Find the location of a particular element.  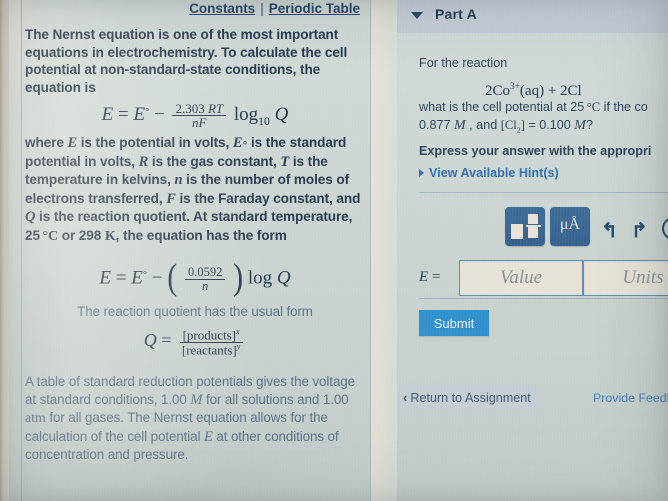

periodic-table-link: Periodic Table is located at coordinates (314, 8).